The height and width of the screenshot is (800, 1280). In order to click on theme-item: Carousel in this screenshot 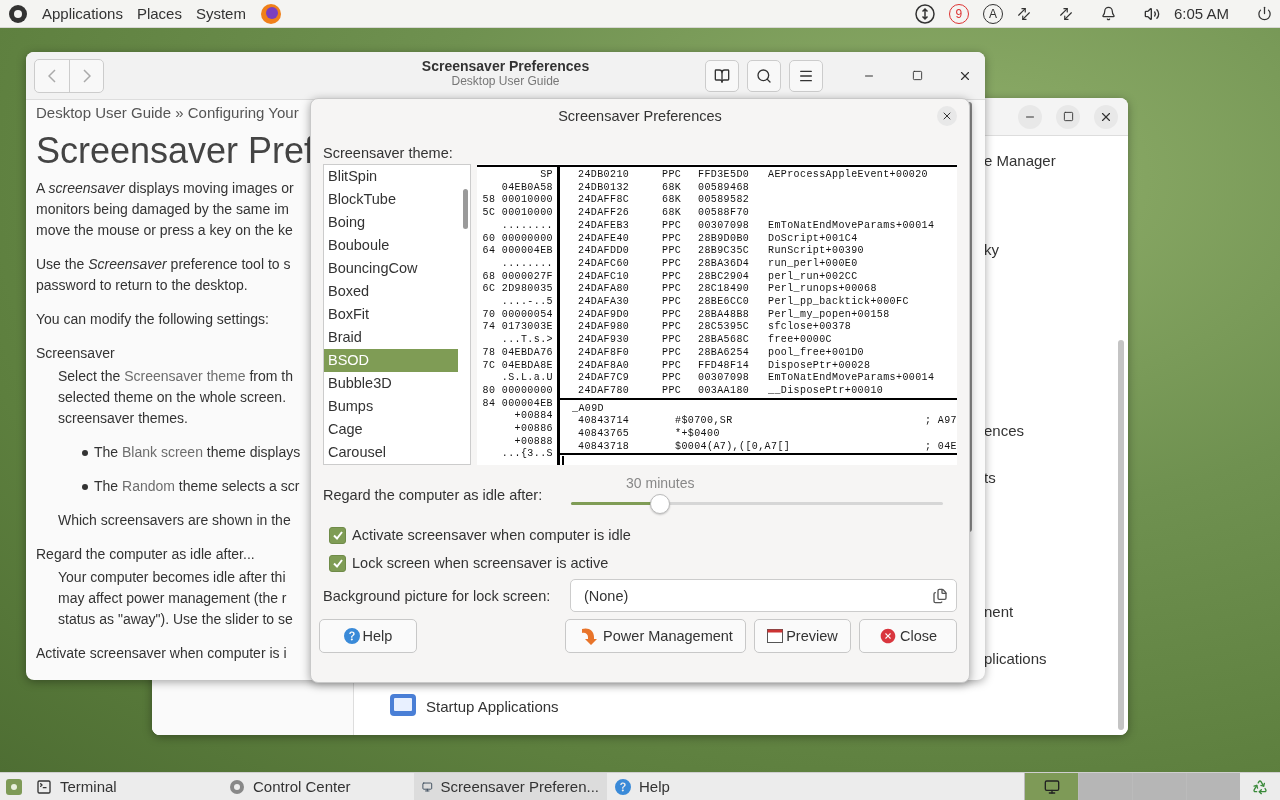, I will do `click(391, 452)`.